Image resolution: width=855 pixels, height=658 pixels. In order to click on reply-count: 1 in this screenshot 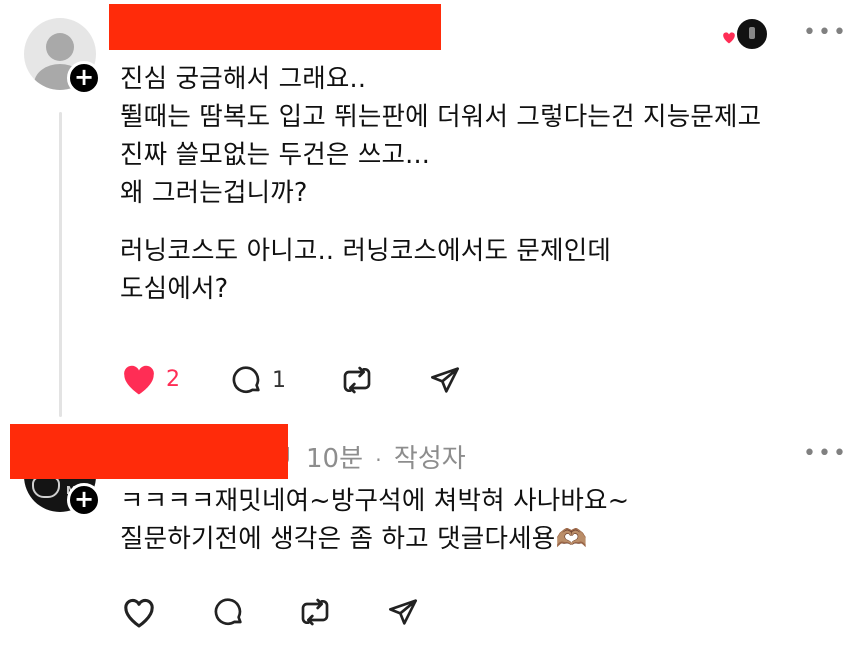, I will do `click(279, 380)`.